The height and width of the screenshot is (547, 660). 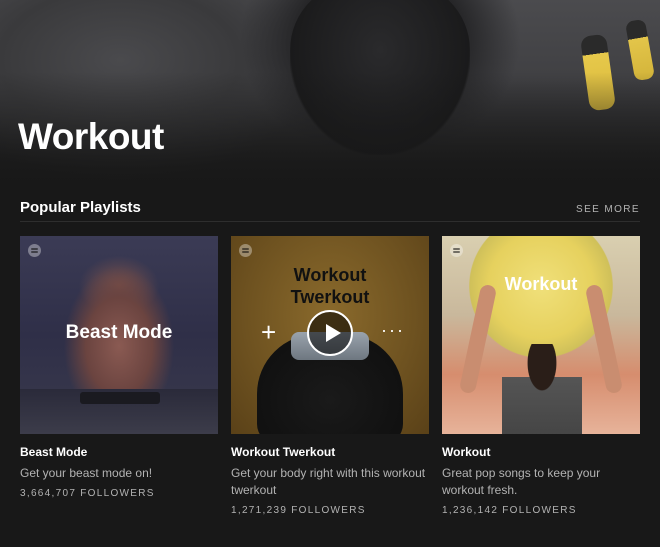 What do you see at coordinates (608, 209) in the screenshot?
I see `see-more-link: SEE MORE` at bounding box center [608, 209].